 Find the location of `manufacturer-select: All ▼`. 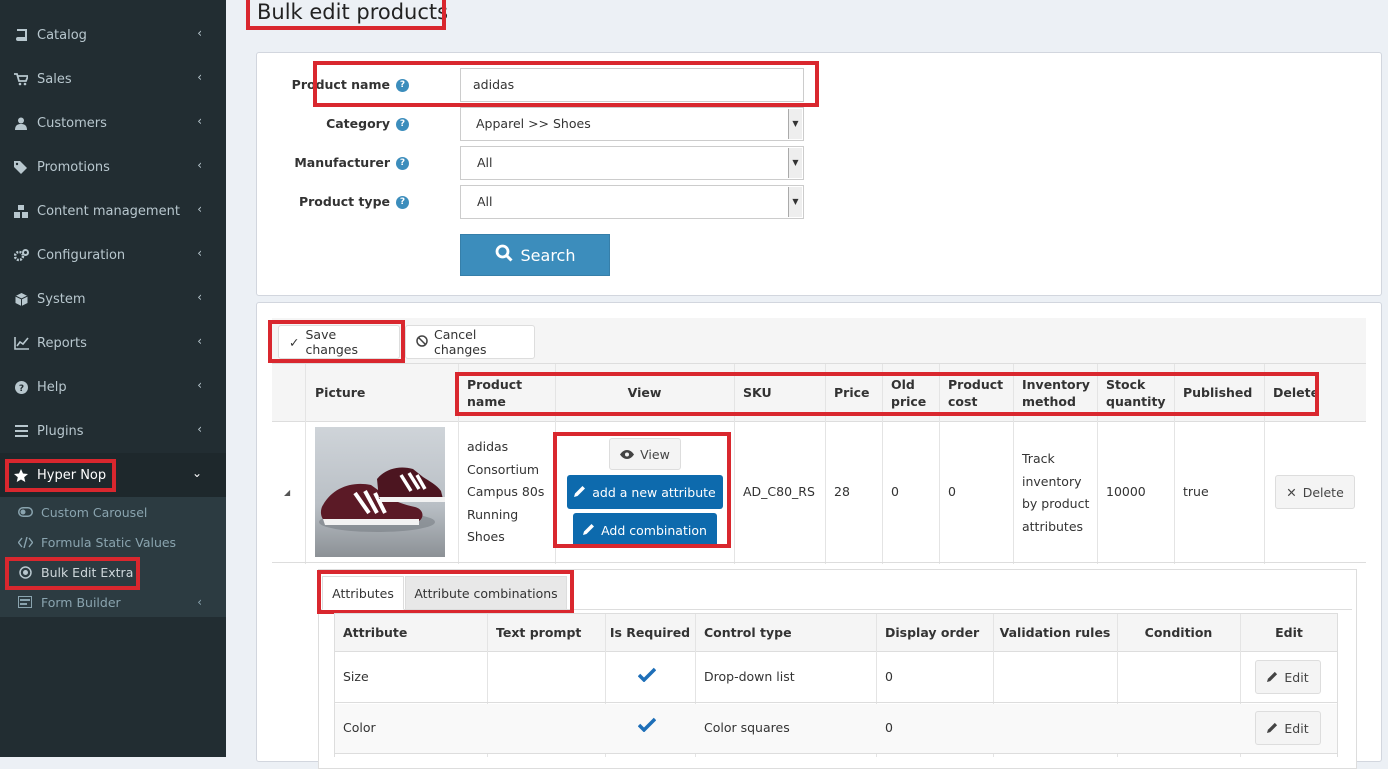

manufacturer-select: All ▼ is located at coordinates (632, 163).